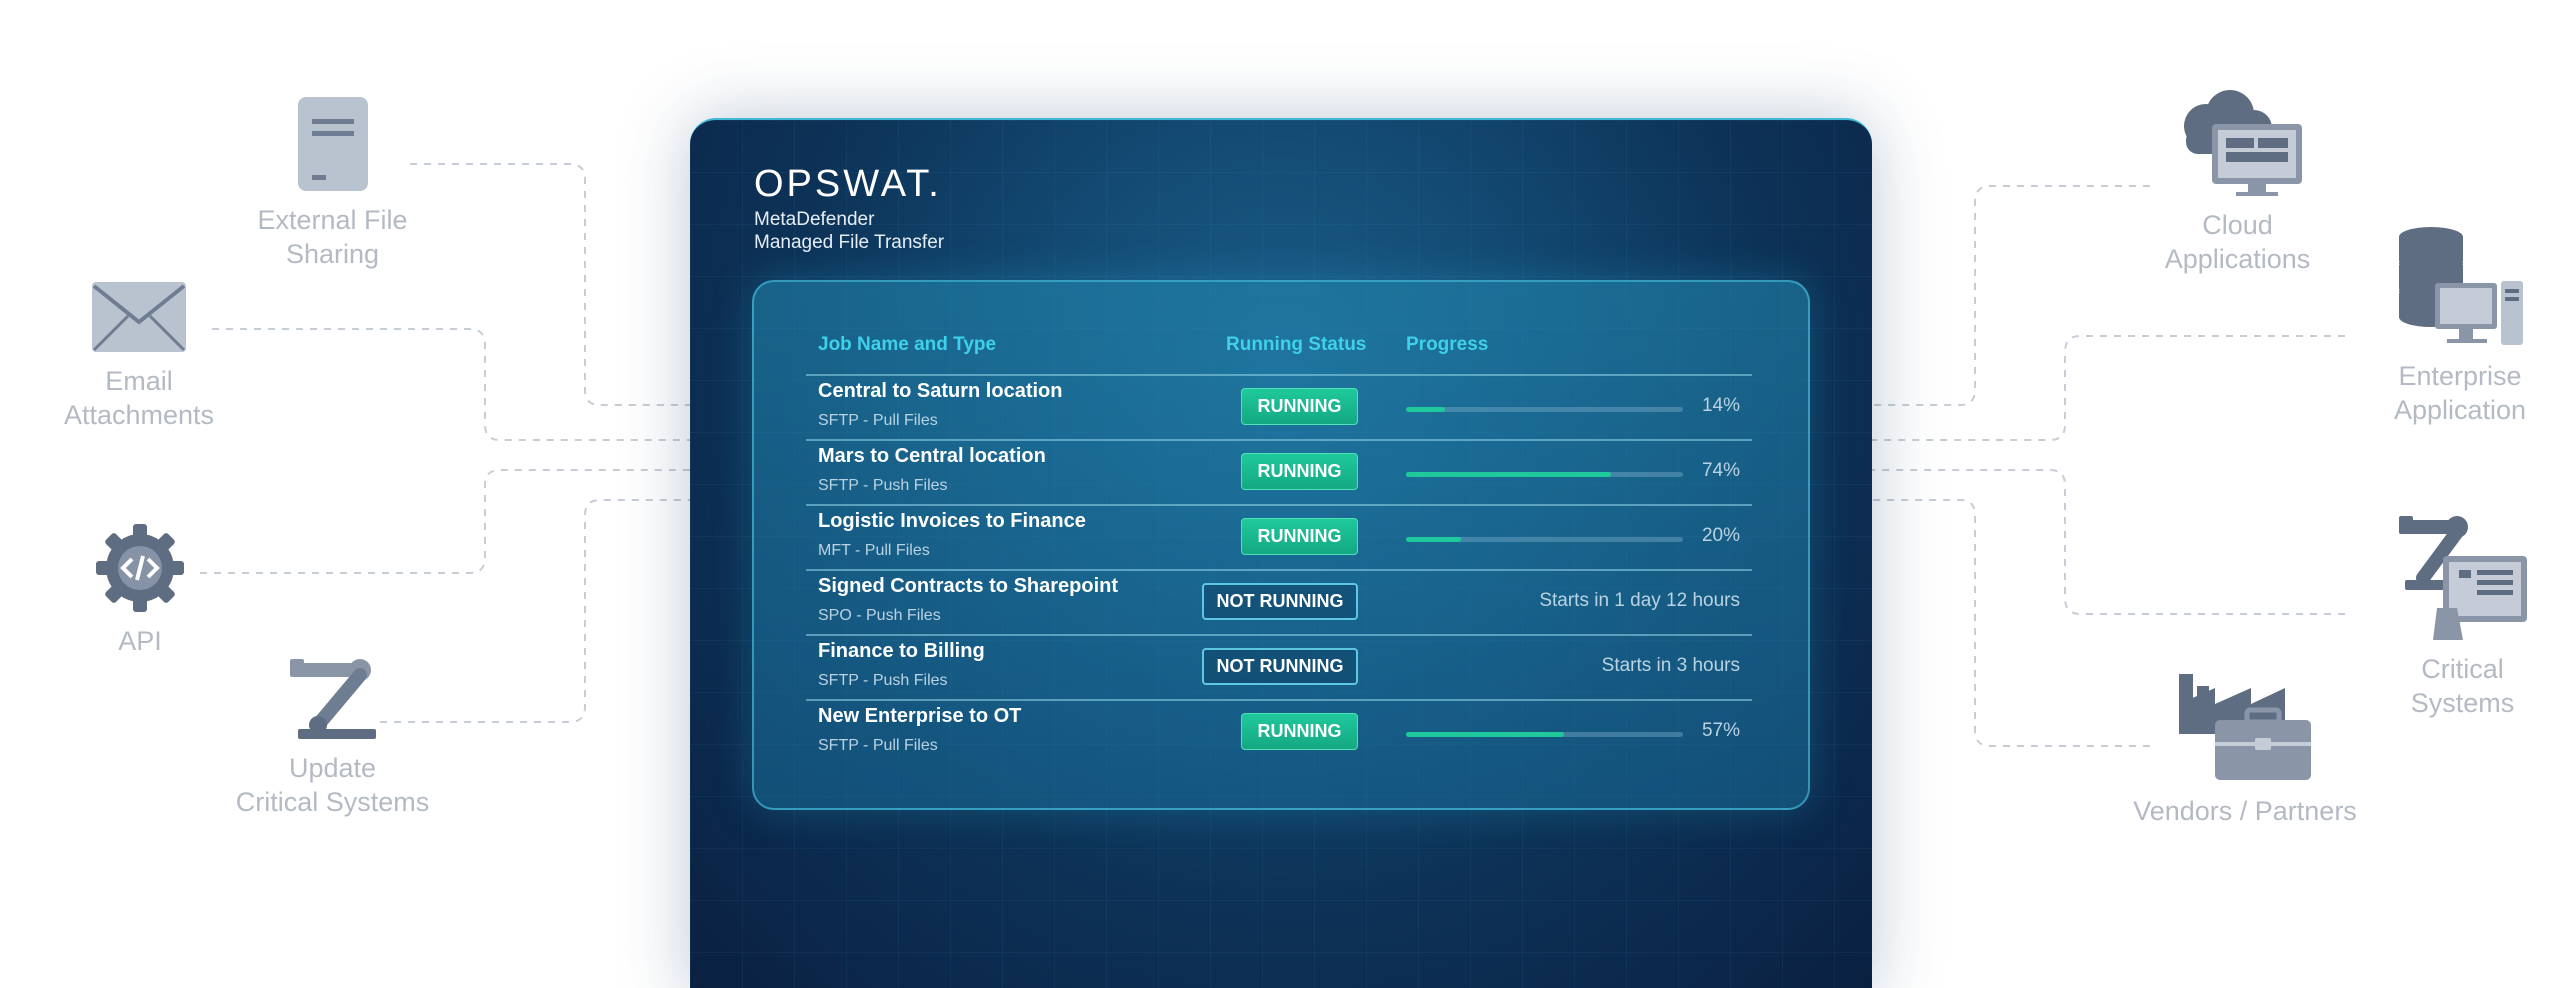 This screenshot has width=2560, height=988. I want to click on database-server-icon, so click(2461, 286).